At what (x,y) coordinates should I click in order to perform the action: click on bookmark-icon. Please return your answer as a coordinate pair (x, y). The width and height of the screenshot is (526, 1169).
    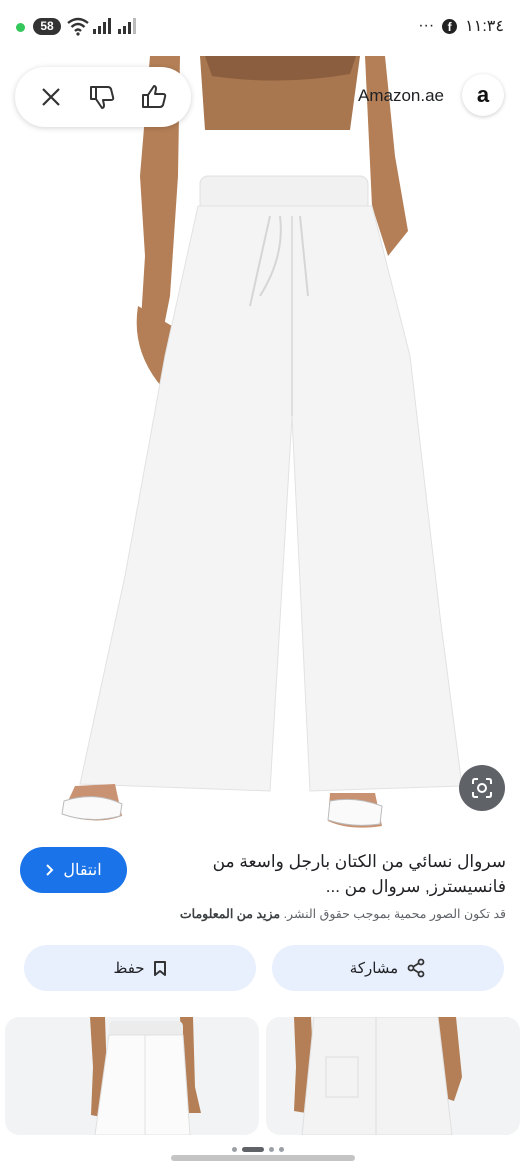
    Looking at the image, I should click on (159, 968).